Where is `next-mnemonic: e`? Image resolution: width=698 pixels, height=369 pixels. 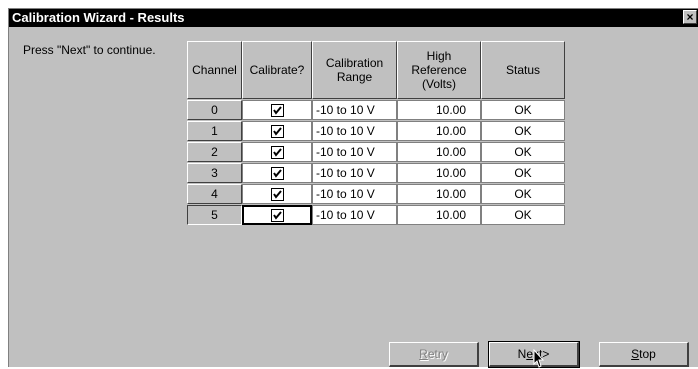 next-mnemonic: e is located at coordinates (529, 354).